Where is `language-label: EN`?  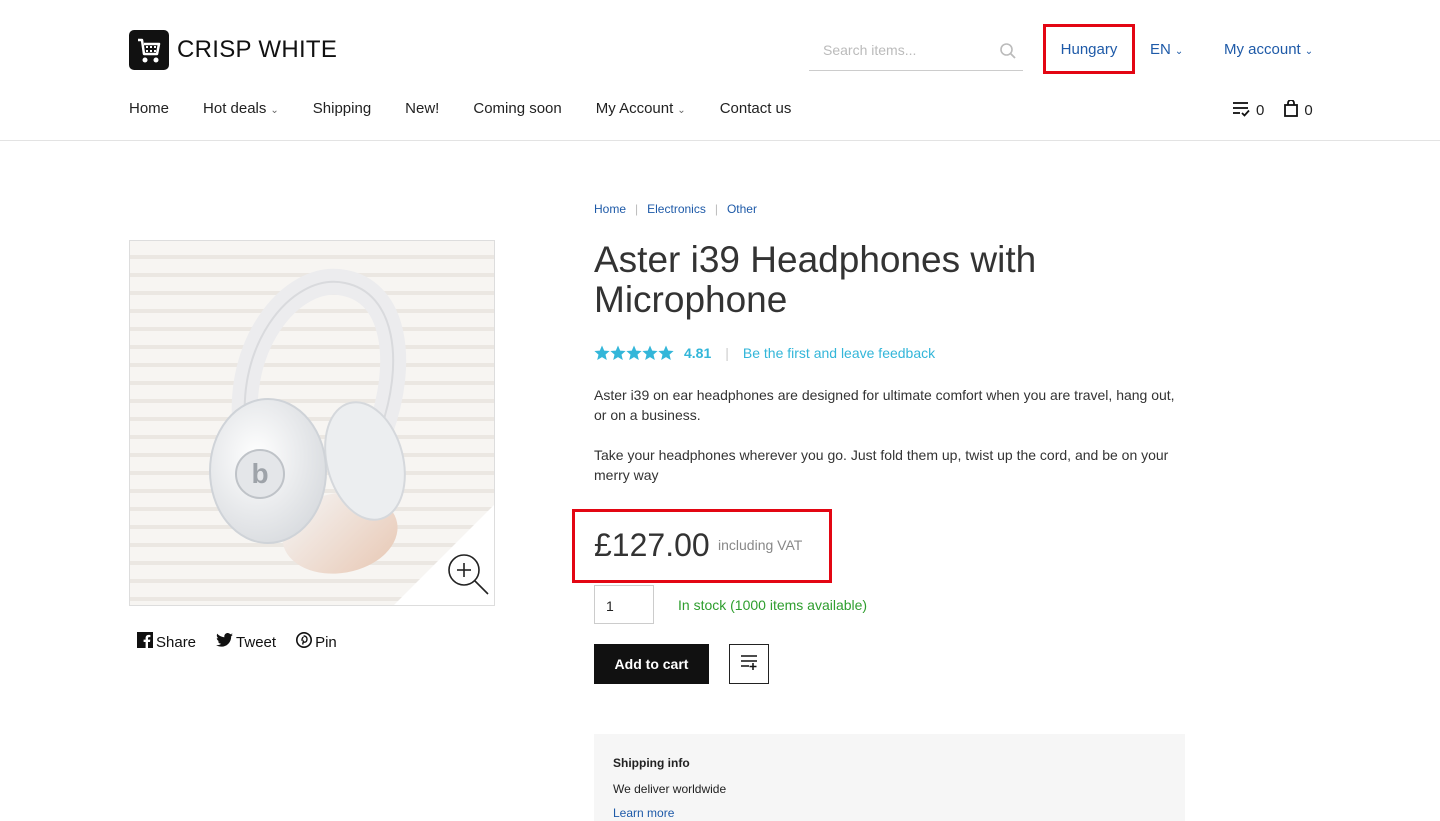 language-label: EN is located at coordinates (1160, 49).